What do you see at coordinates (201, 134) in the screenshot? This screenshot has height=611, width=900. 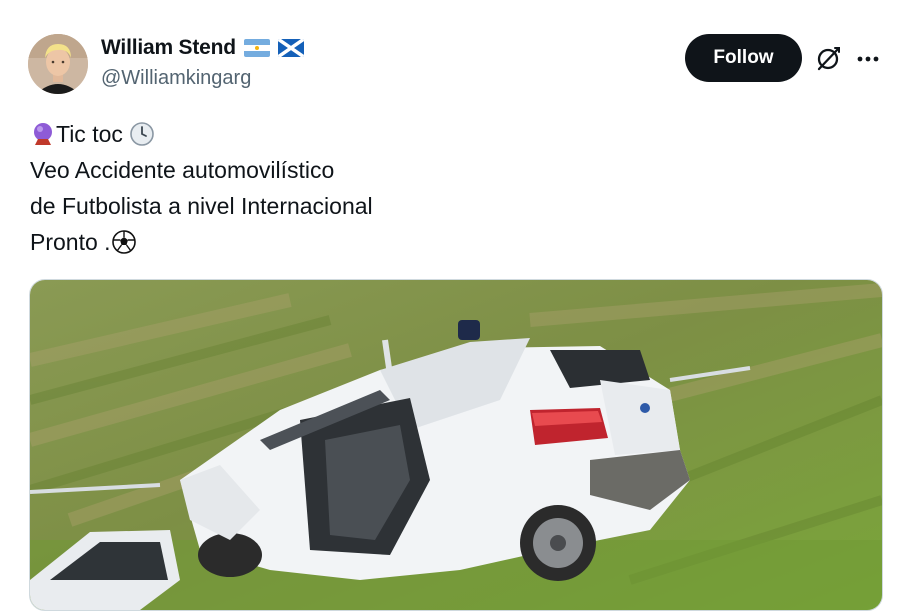 I see `tweet-line: Tic toc` at bounding box center [201, 134].